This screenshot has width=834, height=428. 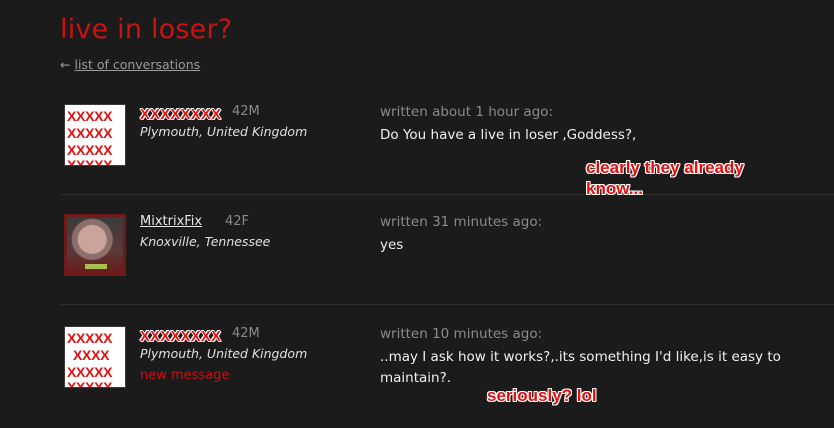 What do you see at coordinates (237, 221) in the screenshot?
I see `age-sex: 42F` at bounding box center [237, 221].